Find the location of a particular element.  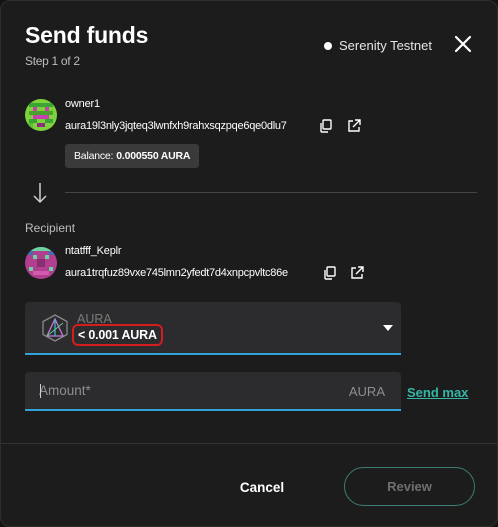

copy-sender-address-button is located at coordinates (326, 126).